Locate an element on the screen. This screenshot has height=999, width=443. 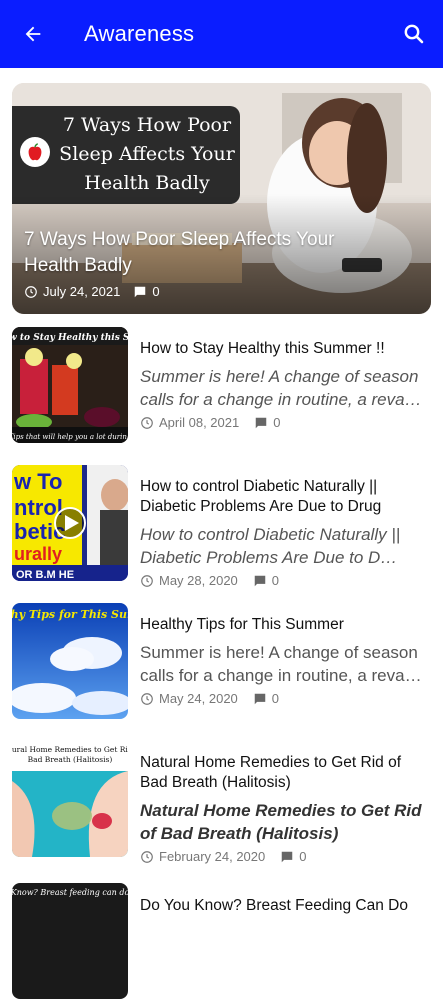
post-date: April 08, 2021 is located at coordinates (199, 422).